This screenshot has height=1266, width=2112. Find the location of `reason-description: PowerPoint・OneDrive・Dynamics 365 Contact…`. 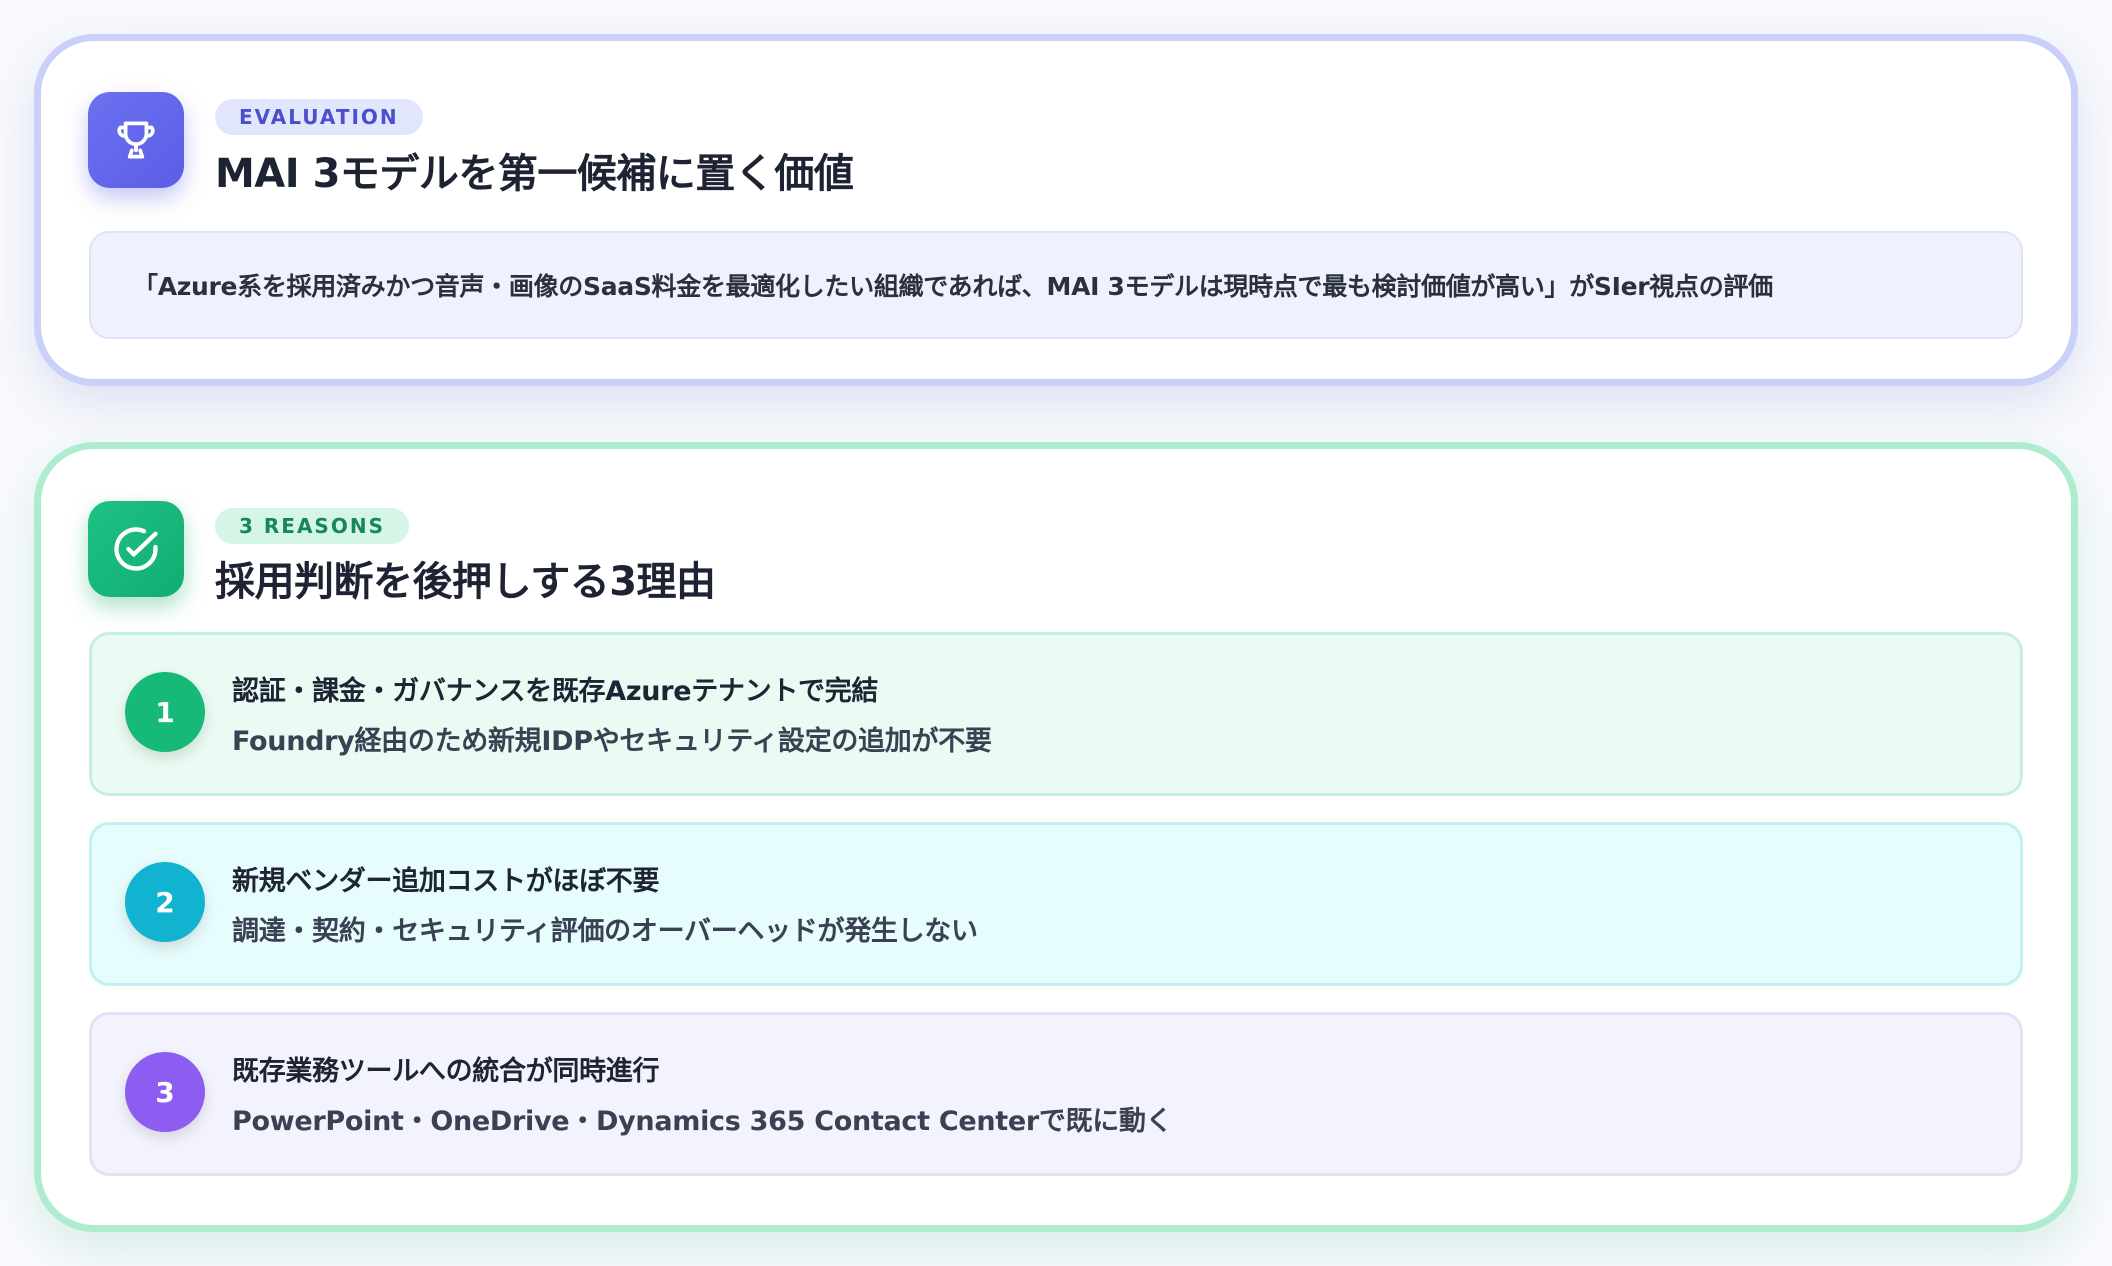

reason-description: PowerPoint・OneDrive・Dynamics 365 Contact… is located at coordinates (702, 1121).